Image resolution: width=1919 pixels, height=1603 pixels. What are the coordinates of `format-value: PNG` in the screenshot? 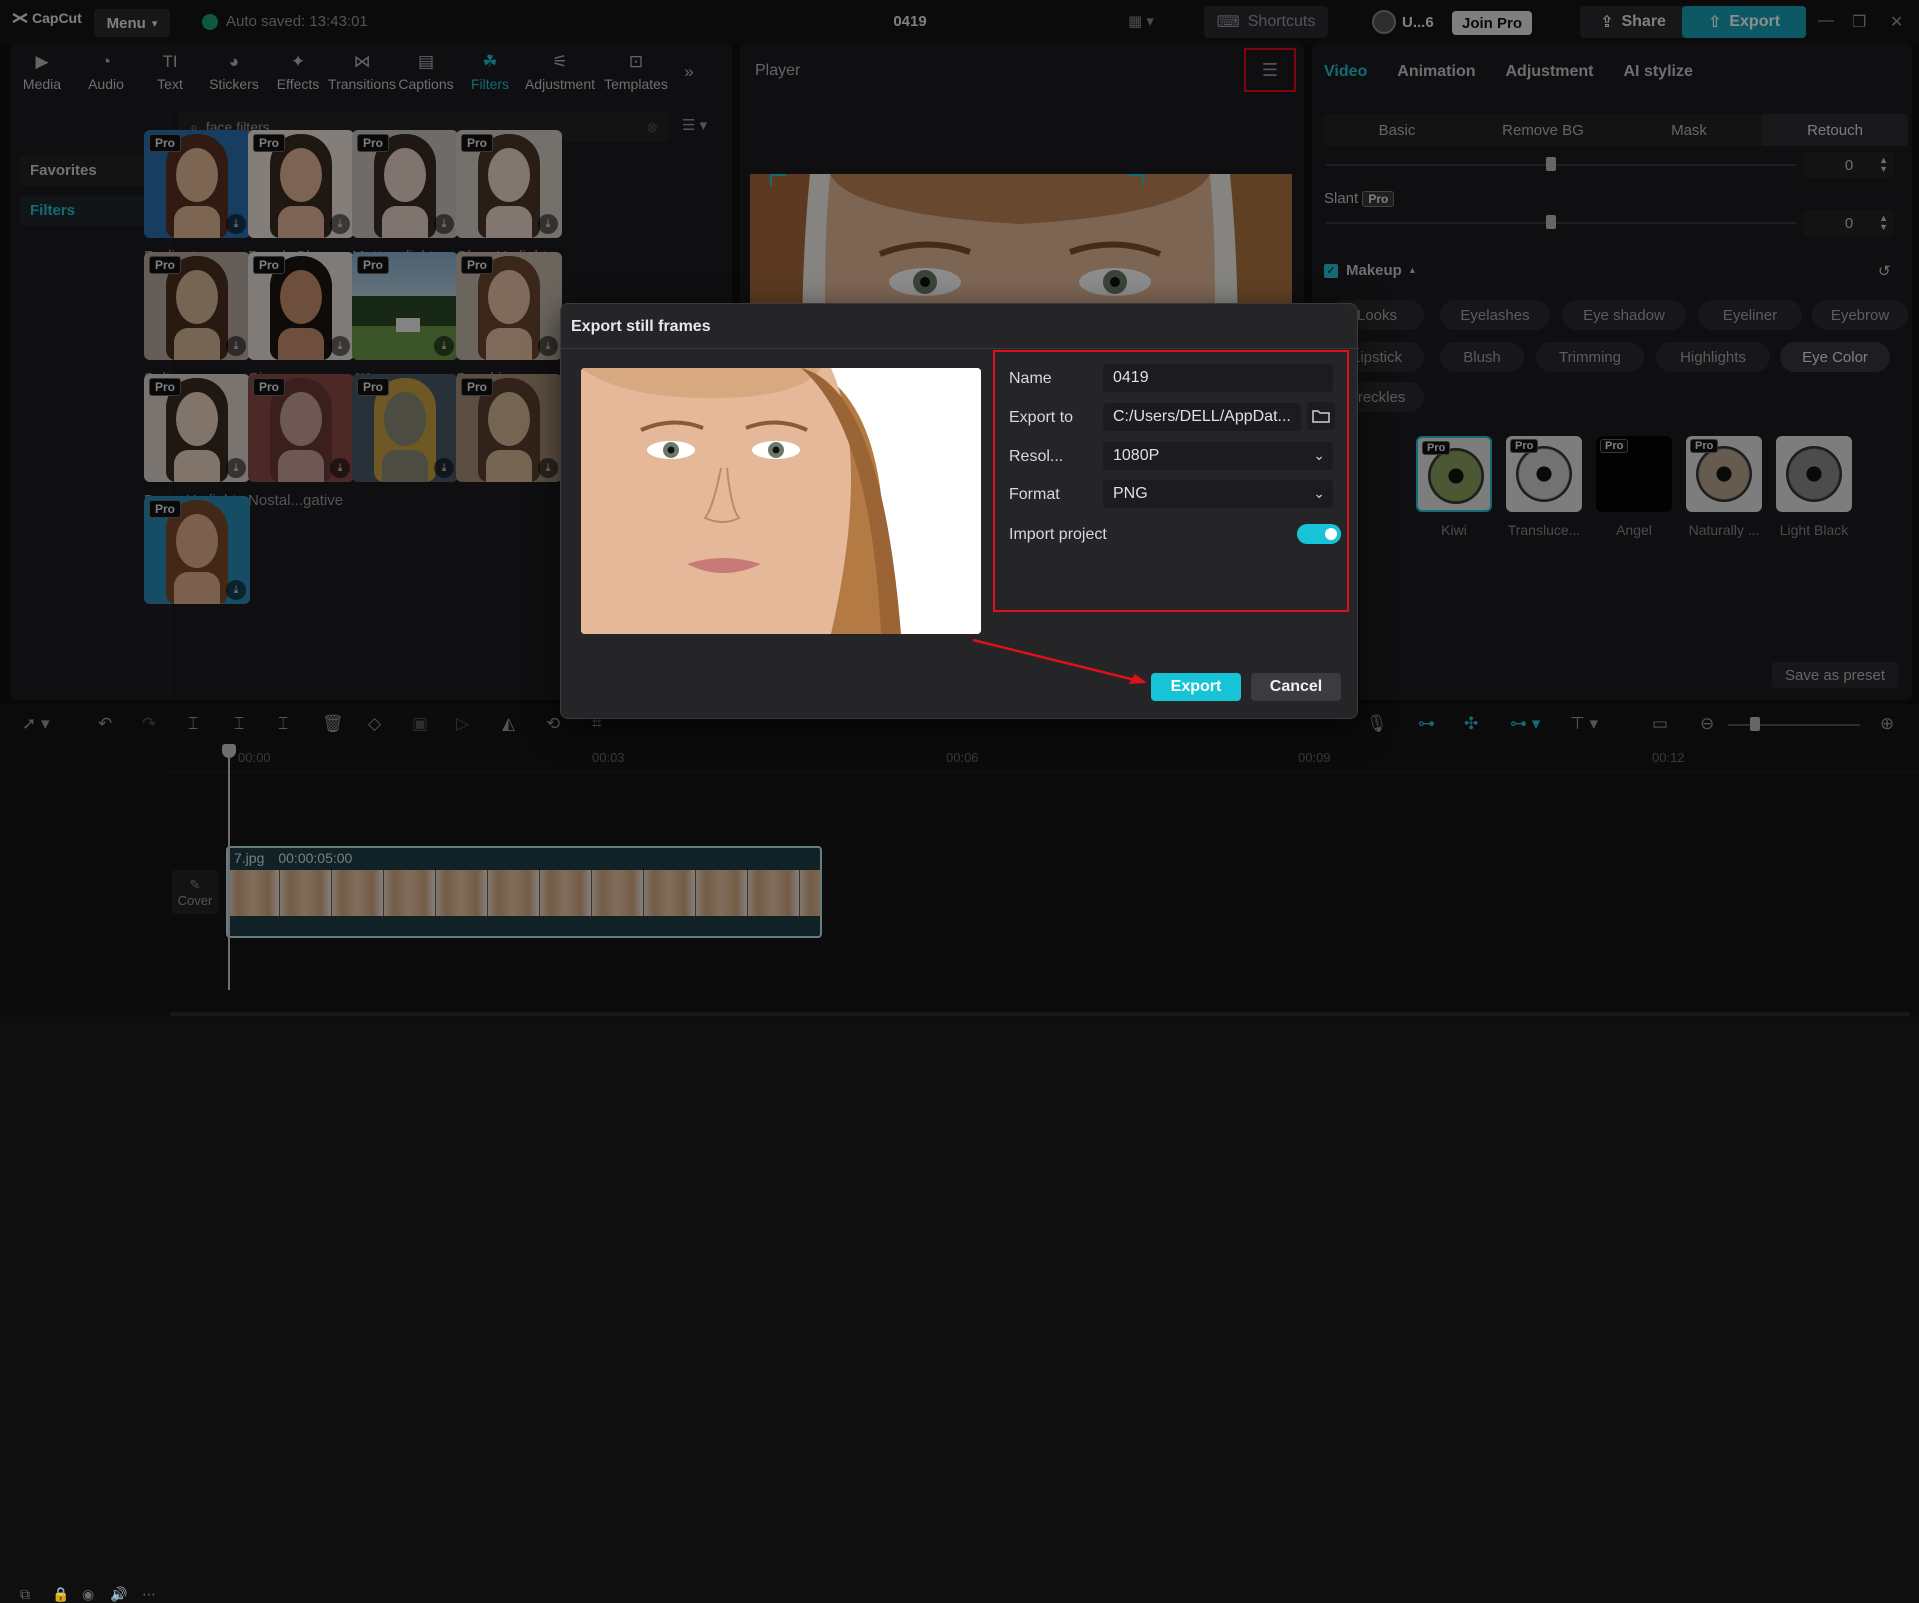 It's located at (1130, 494).